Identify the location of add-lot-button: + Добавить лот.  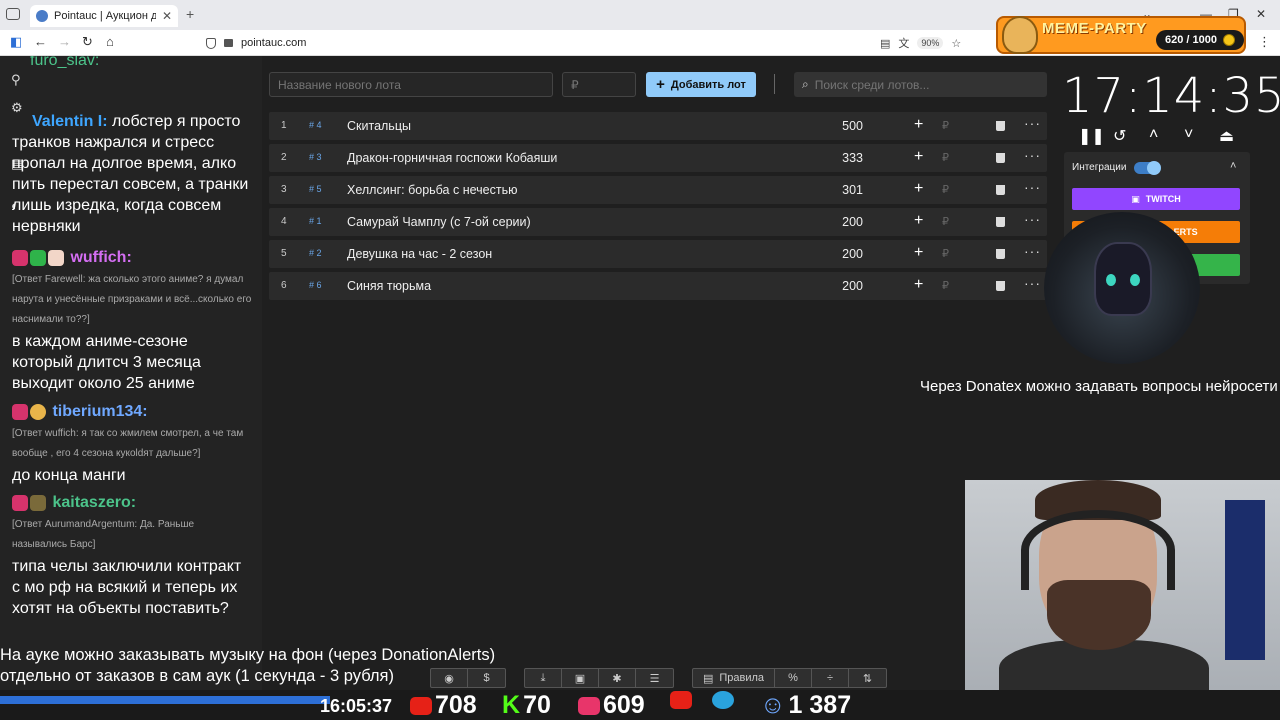
(701, 84).